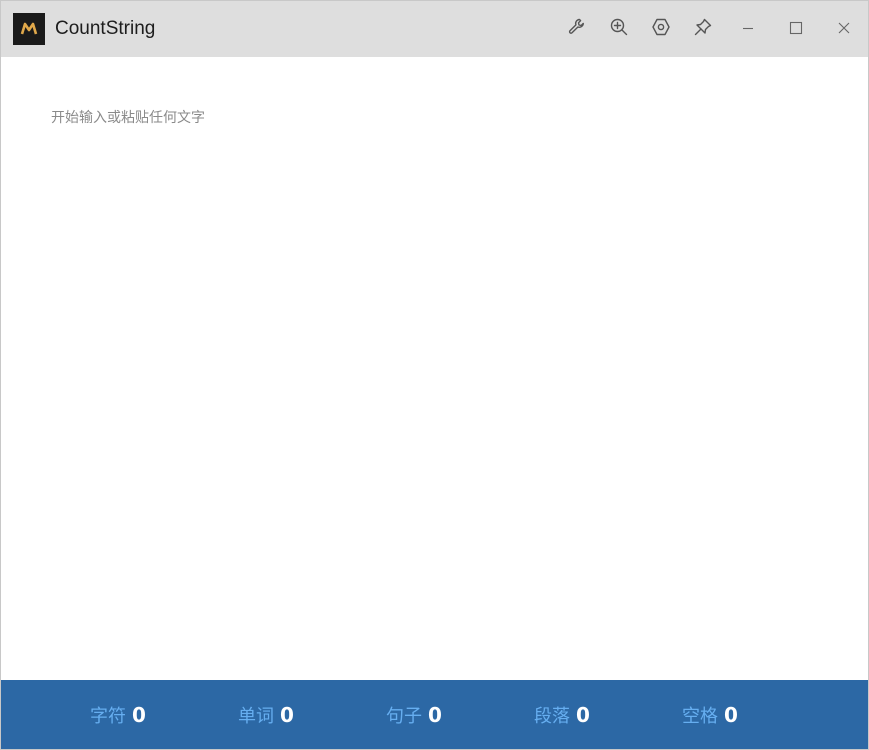  I want to click on toolbar, so click(712, 29).